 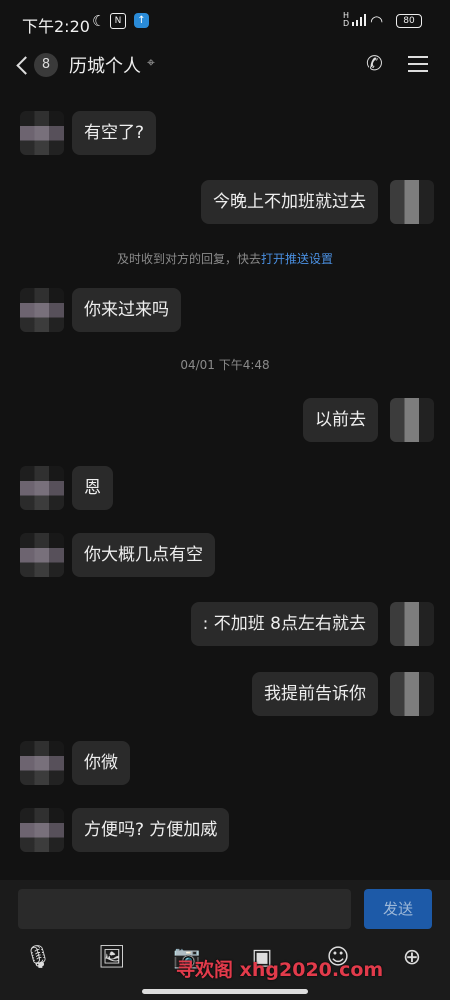 What do you see at coordinates (340, 420) in the screenshot?
I see `message-bubble: 以前去` at bounding box center [340, 420].